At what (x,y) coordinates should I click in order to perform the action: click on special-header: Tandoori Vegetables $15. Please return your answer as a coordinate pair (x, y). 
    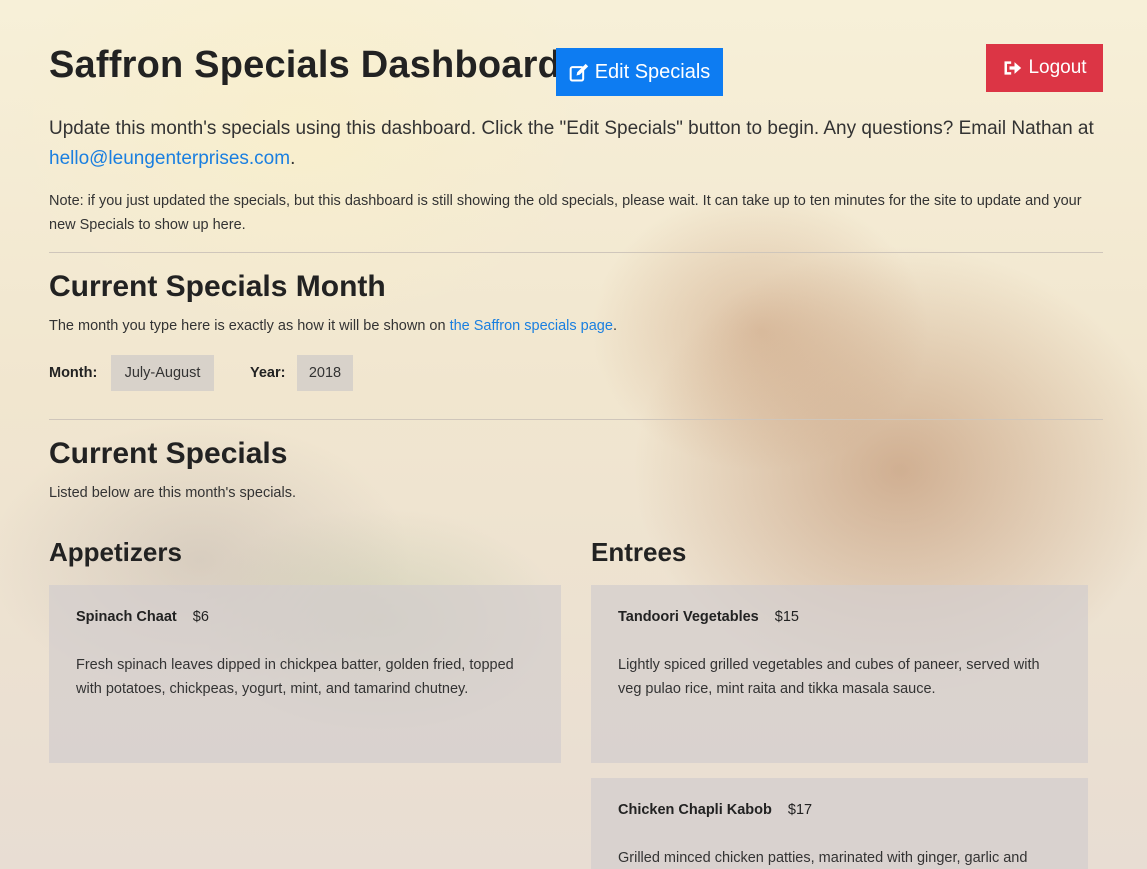
    Looking at the image, I should click on (839, 617).